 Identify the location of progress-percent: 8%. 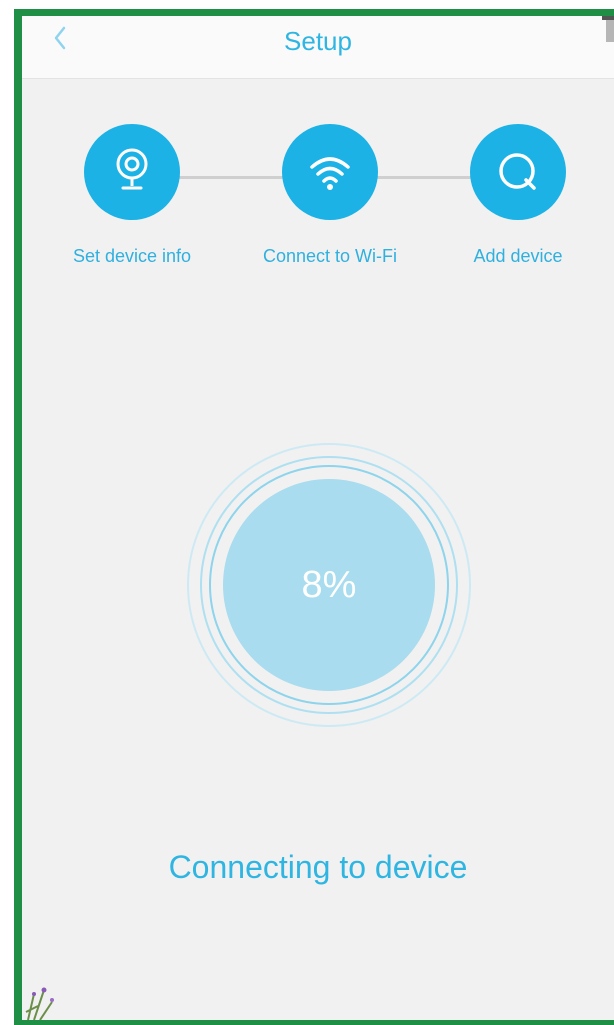
(329, 584).